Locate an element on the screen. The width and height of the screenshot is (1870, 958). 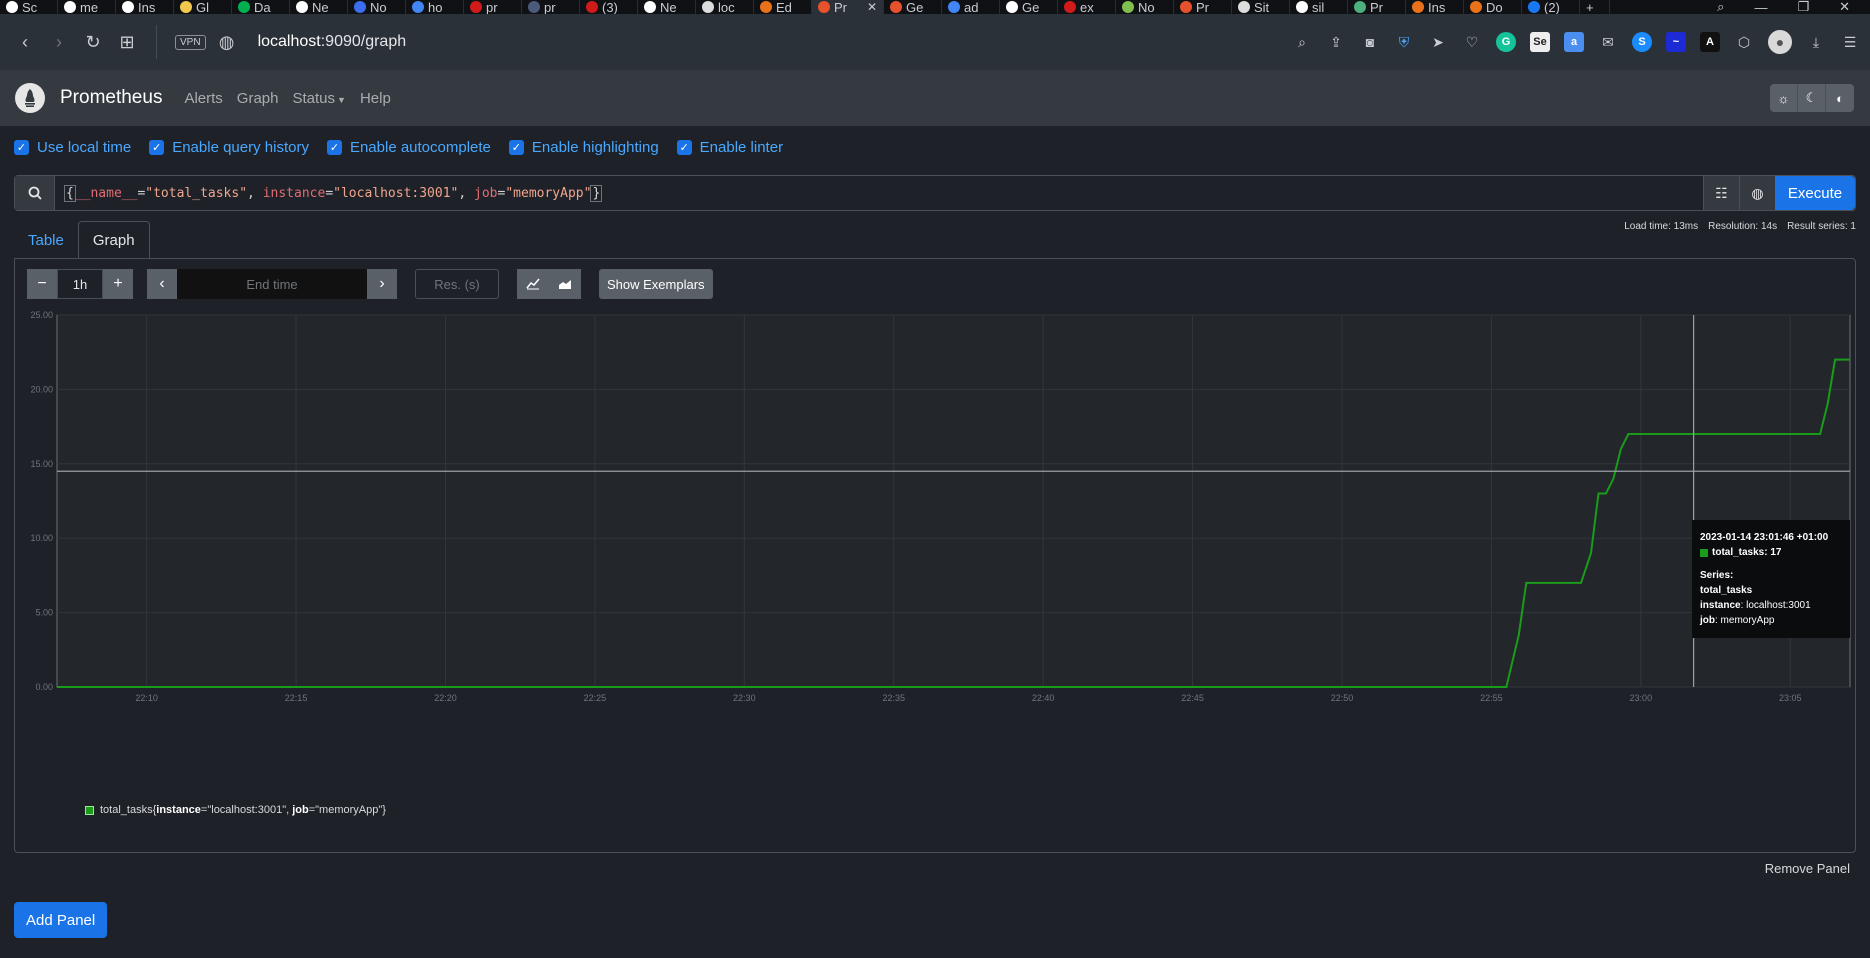
nav-alerts: Alerts is located at coordinates (203, 98).